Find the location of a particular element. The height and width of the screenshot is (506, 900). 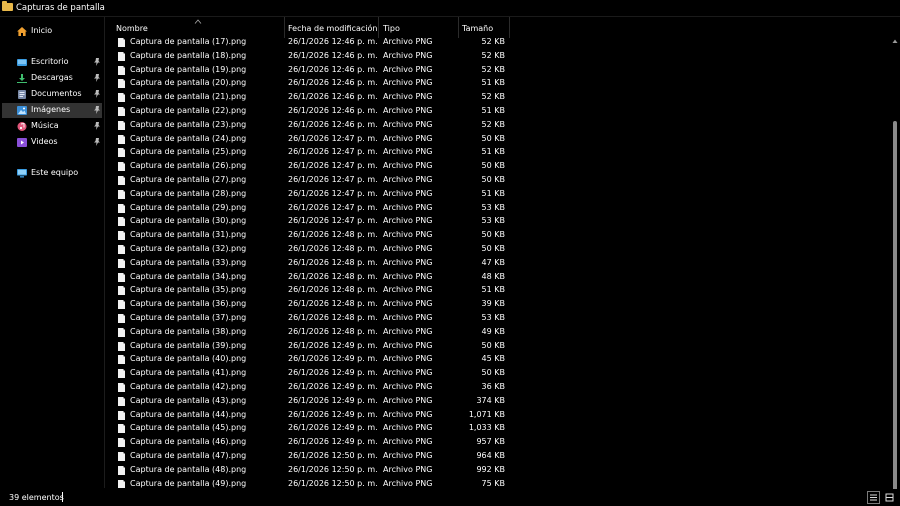

file-size: 53 KB is located at coordinates (493, 207).